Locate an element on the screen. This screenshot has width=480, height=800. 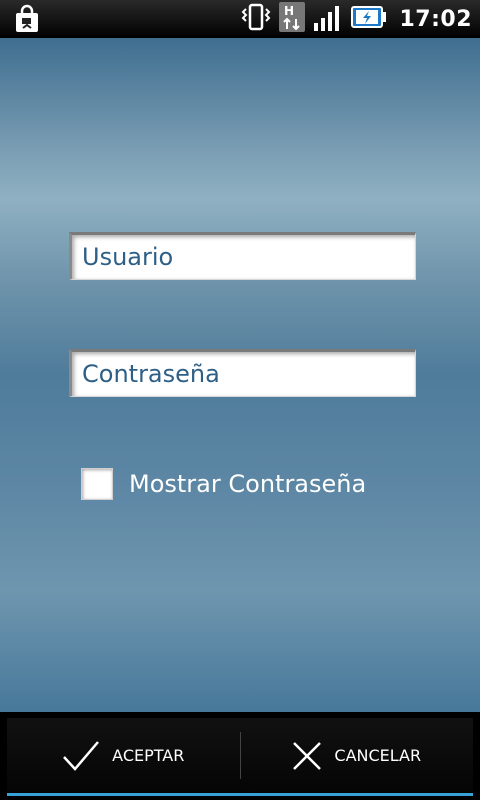
action-bar: ACEPTAR CANCELAR is located at coordinates (240, 756).